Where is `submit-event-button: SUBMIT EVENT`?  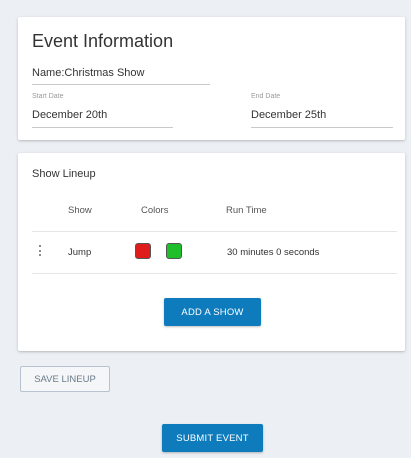 submit-event-button: SUBMIT EVENT is located at coordinates (212, 438).